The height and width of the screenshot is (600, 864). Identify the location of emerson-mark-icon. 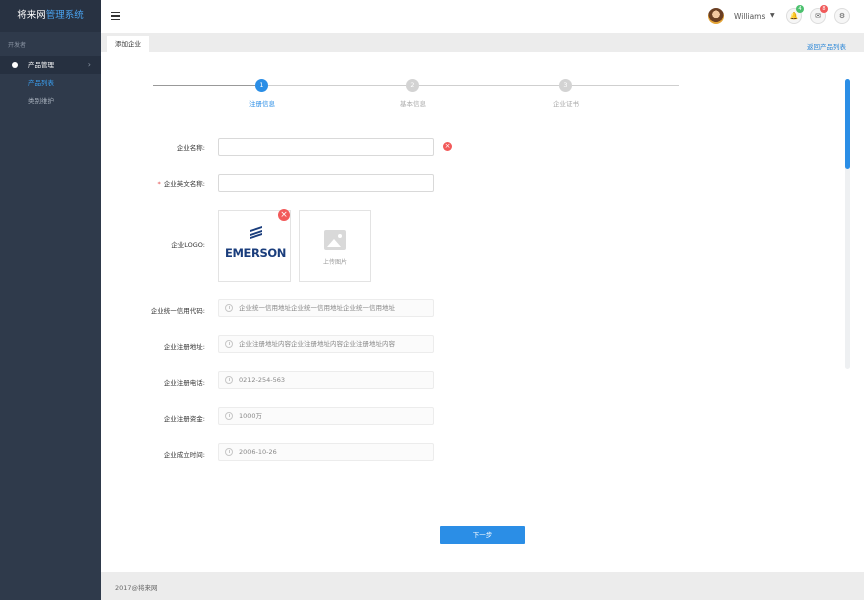
(256, 234).